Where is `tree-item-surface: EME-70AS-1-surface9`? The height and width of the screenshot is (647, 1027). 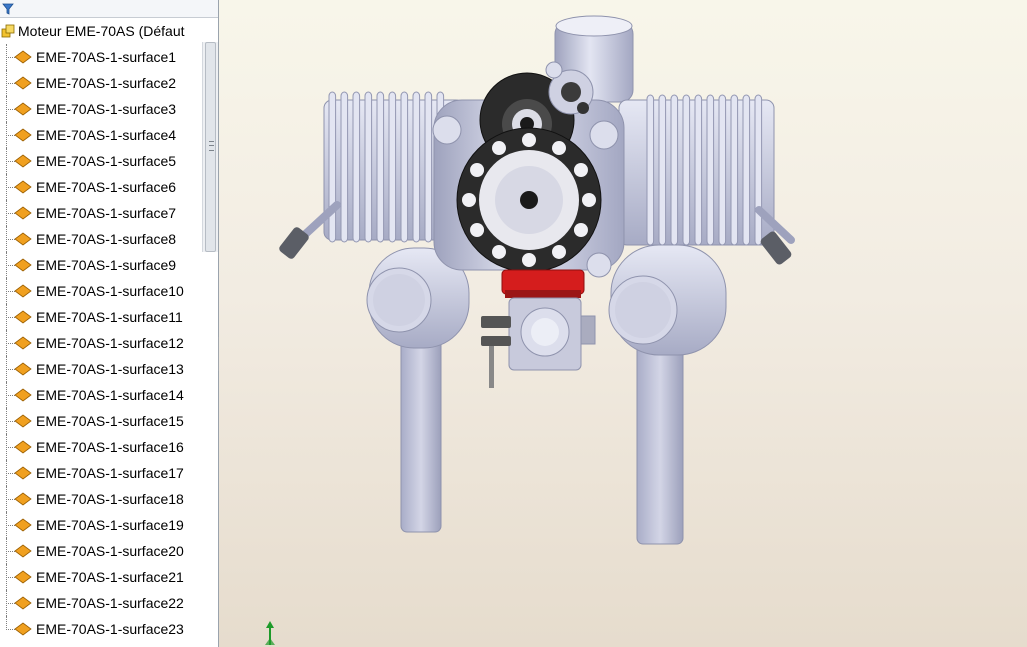
tree-item-surface: EME-70AS-1-surface9 is located at coordinates (101, 265).